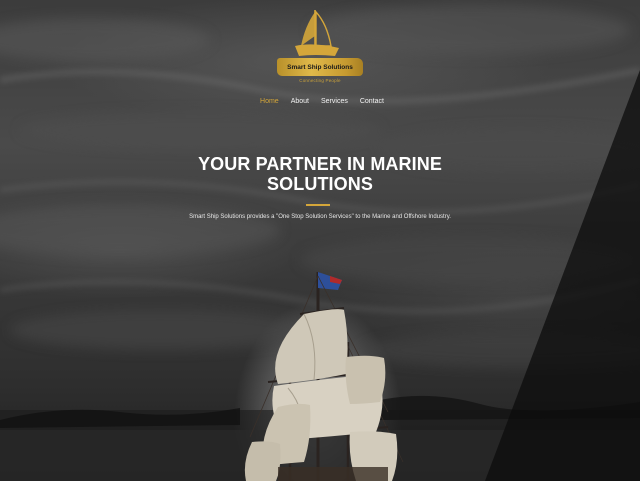  What do you see at coordinates (320, 164) in the screenshot?
I see `headline-line-1: YOUR PARTNER IN MARINE` at bounding box center [320, 164].